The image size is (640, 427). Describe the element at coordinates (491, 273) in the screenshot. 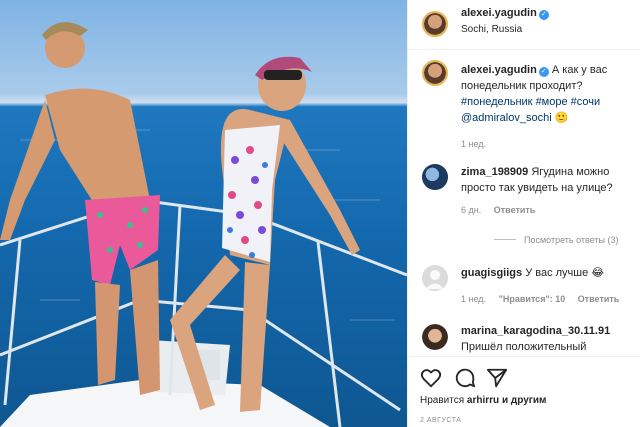

I see `comment-username: guagisgiigs` at that location.